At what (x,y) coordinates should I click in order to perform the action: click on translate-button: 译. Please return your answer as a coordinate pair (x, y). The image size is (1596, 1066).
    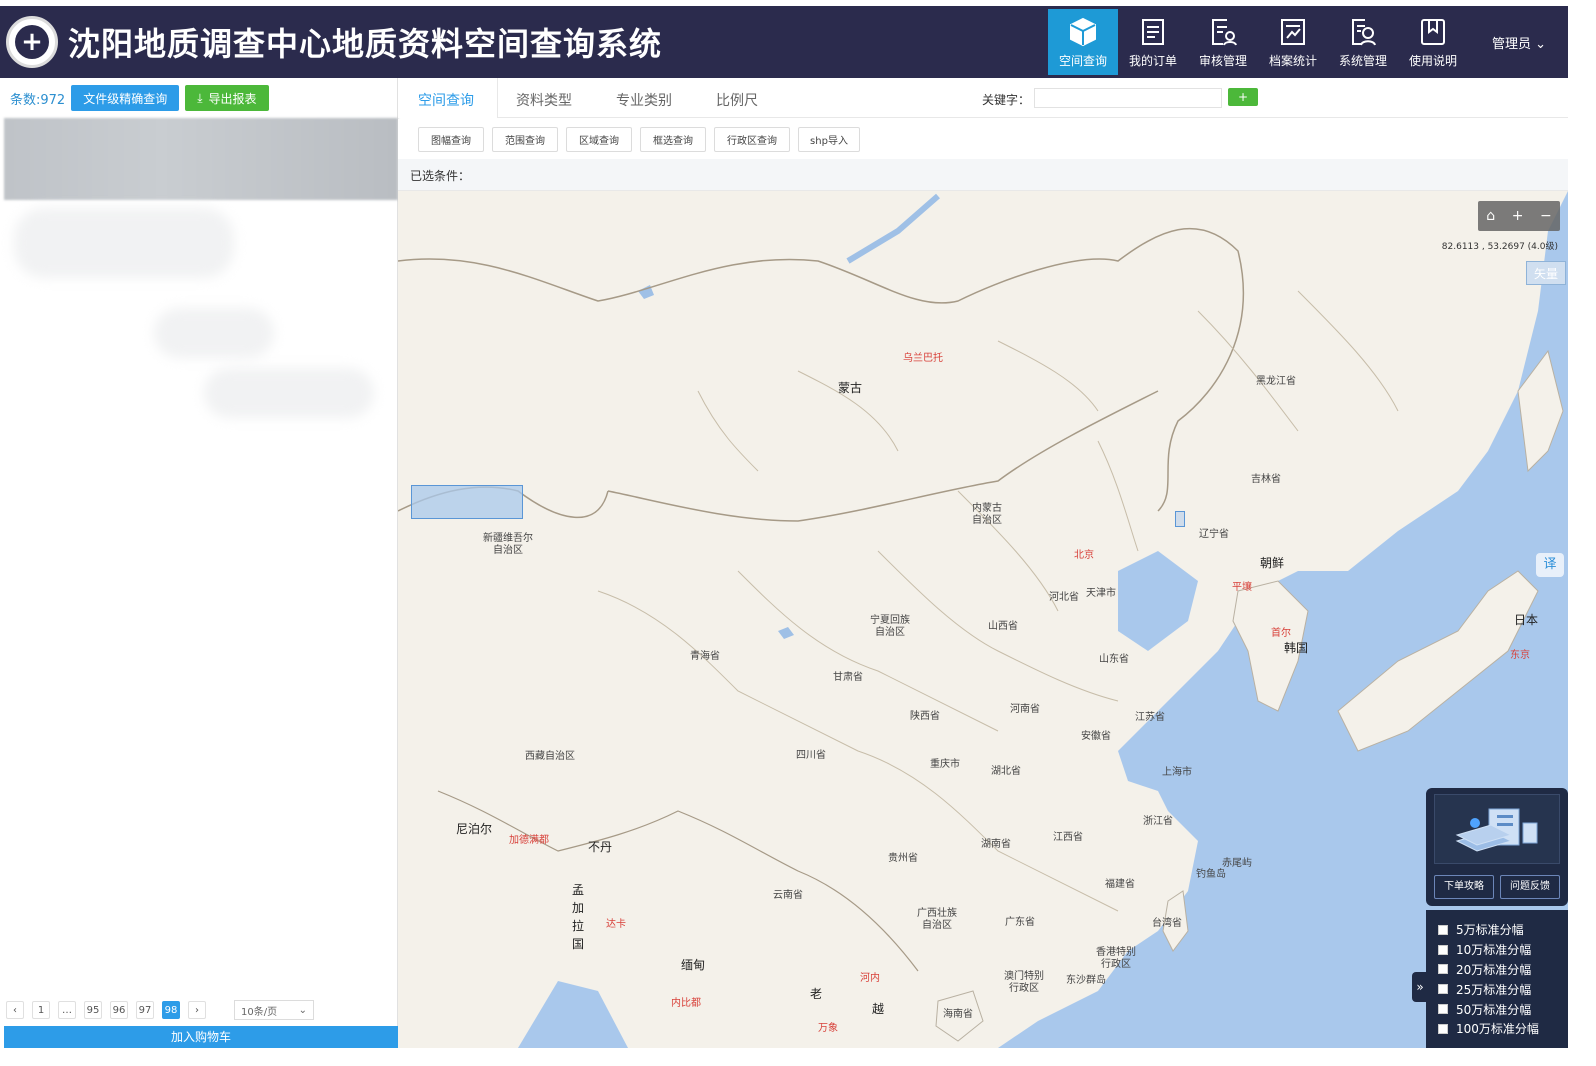
    Looking at the image, I should click on (1550, 565).